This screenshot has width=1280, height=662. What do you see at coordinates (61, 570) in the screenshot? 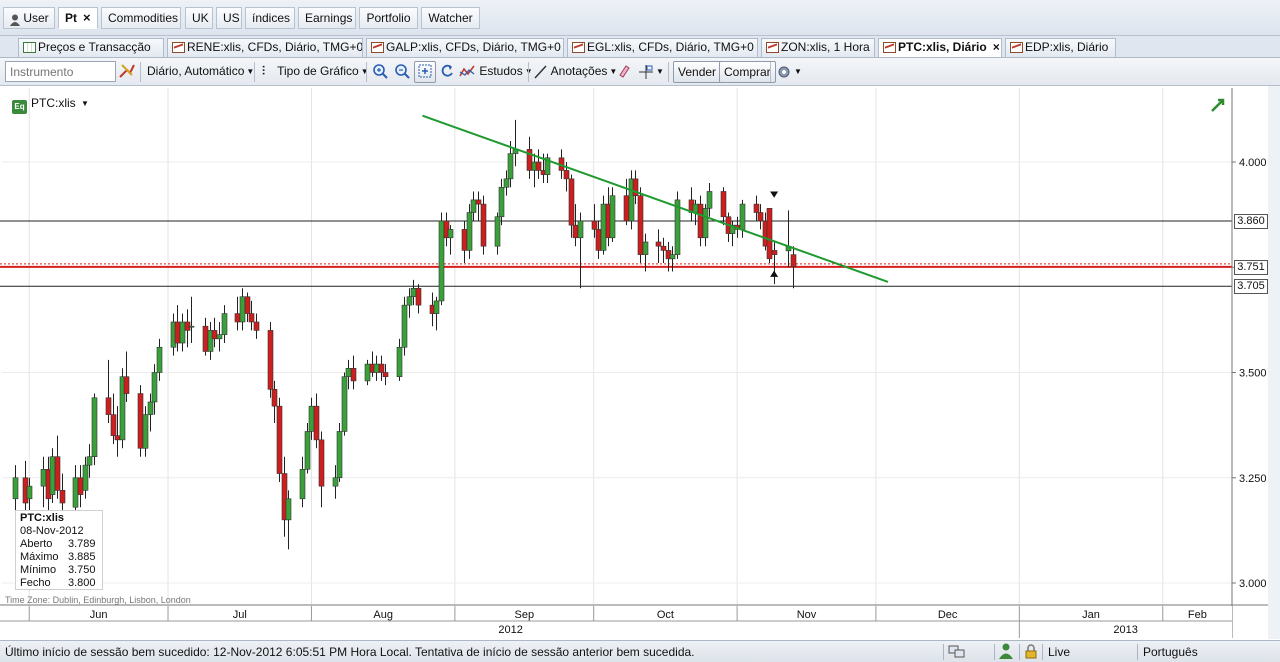
I see `info-row-low: Mínimo 3.750` at bounding box center [61, 570].